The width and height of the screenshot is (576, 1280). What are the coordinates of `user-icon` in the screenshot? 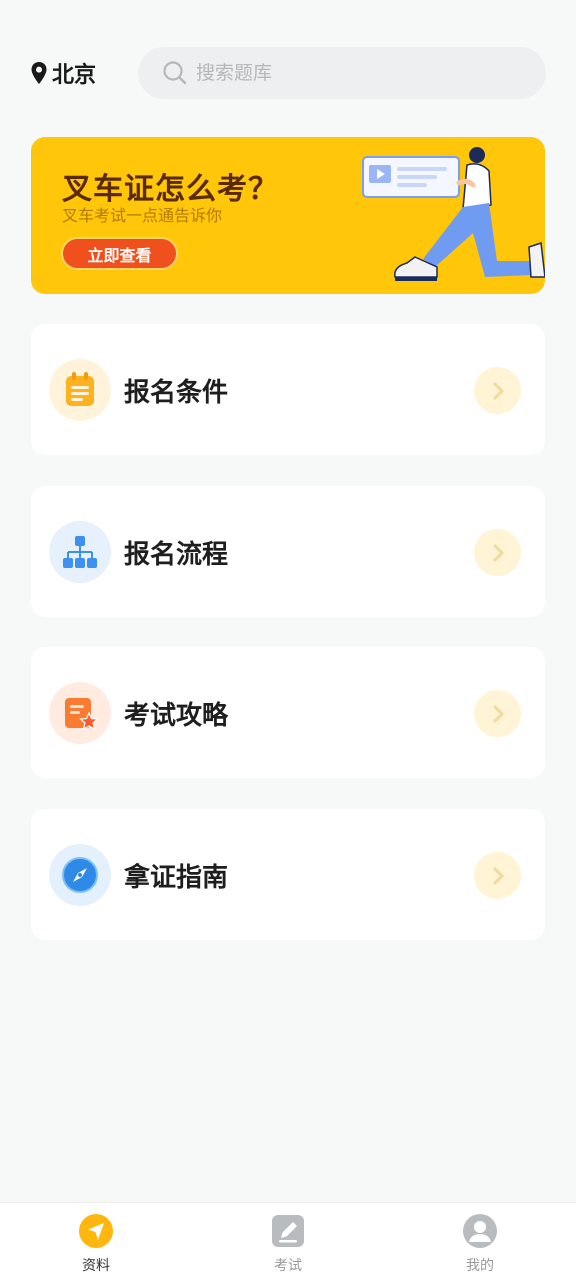 It's located at (480, 1231).